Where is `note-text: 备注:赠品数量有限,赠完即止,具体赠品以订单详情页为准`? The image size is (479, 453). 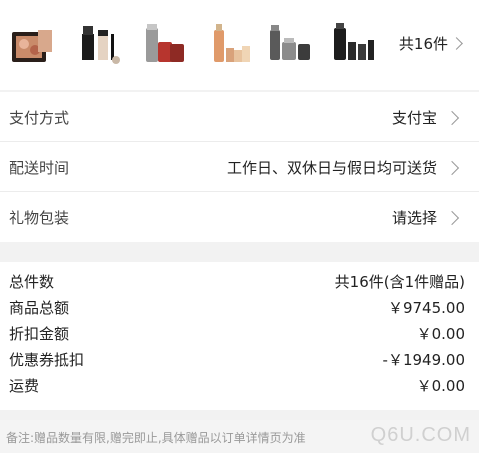
note-text: 备注:赠品数量有限,赠完即止,具体赠品以订单详情页为准 is located at coordinates (156, 438).